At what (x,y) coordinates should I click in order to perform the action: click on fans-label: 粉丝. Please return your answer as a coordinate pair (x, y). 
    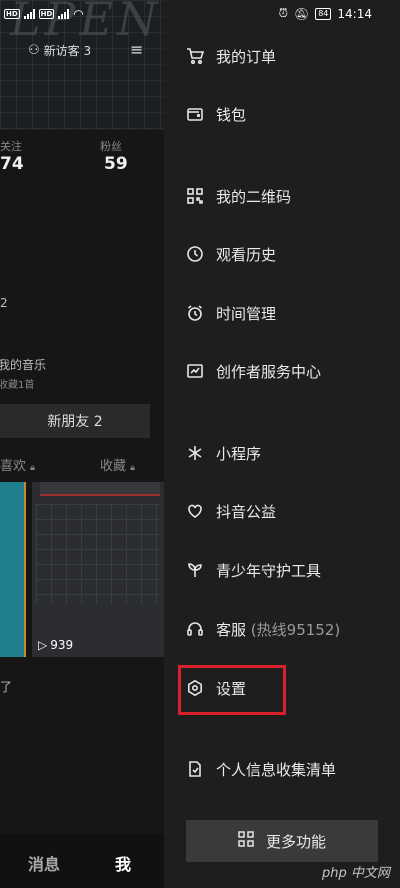
    Looking at the image, I should click on (111, 146).